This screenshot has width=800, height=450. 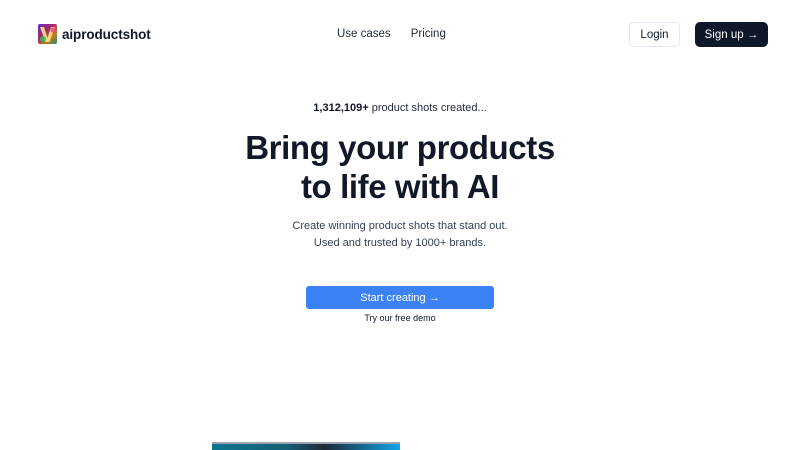 What do you see at coordinates (428, 34) in the screenshot?
I see `nav-pricing: Pricing` at bounding box center [428, 34].